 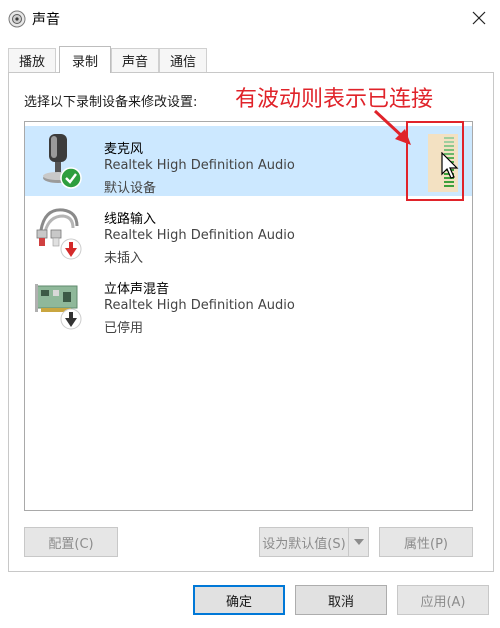 I want to click on ok-button: 确定, so click(x=239, y=600).